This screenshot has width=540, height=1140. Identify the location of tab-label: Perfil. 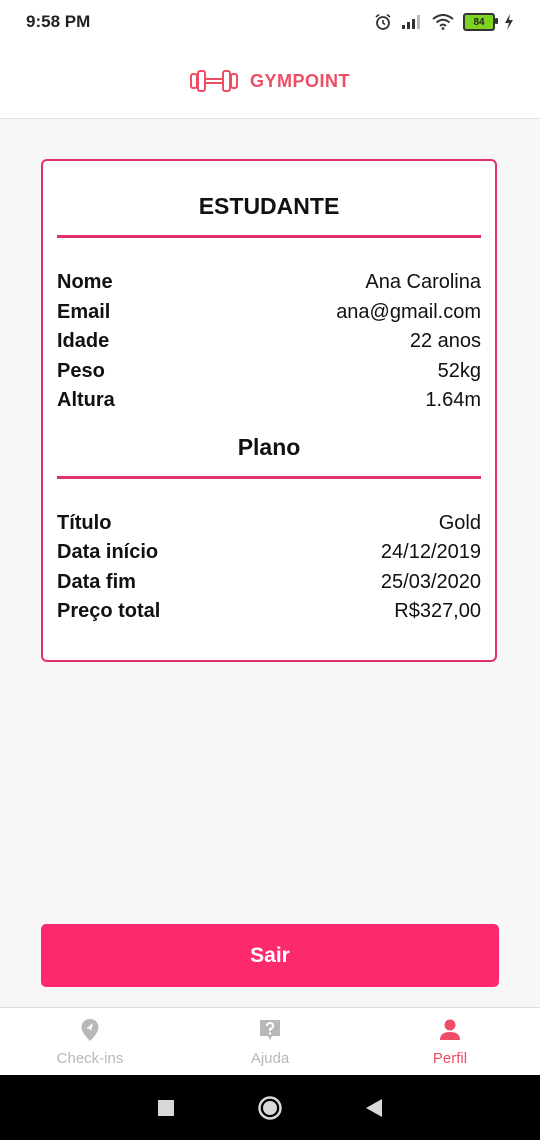
(450, 1058).